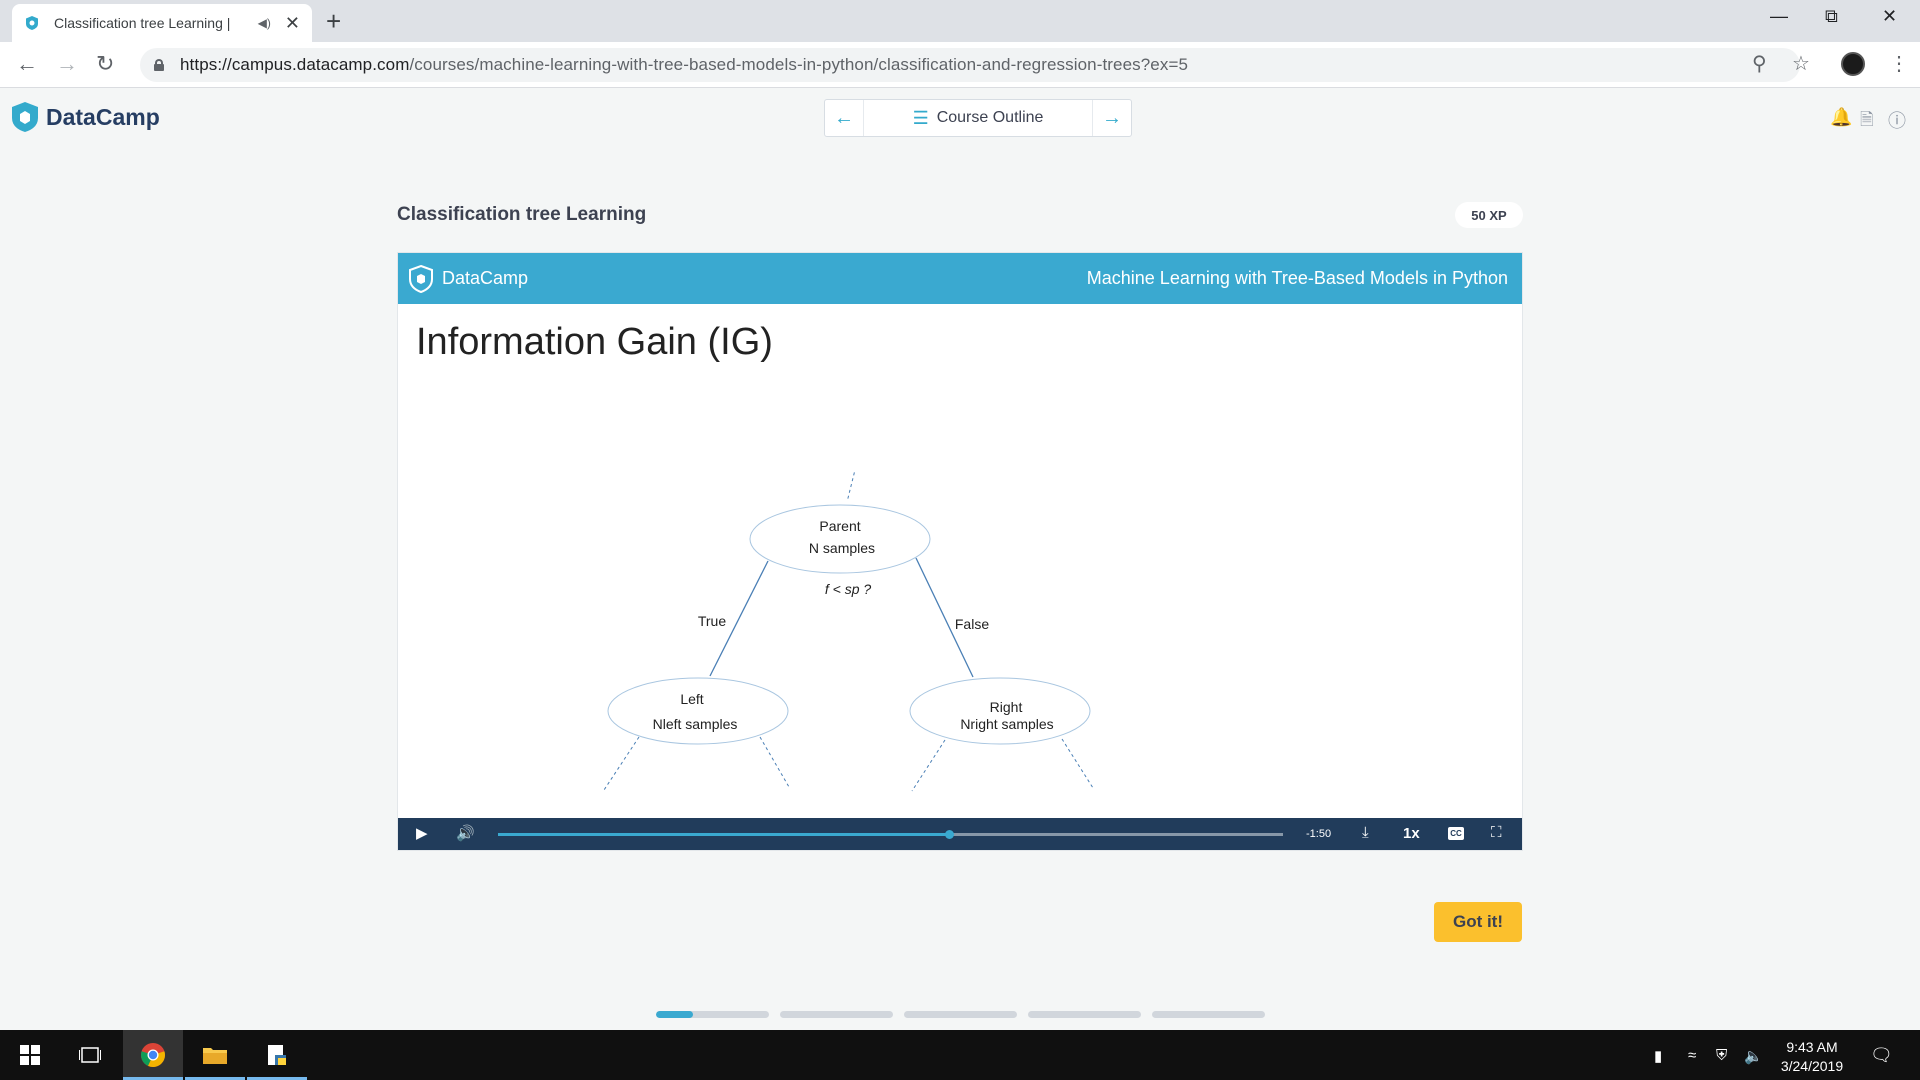  Describe the element at coordinates (850, 486) in the screenshot. I see `incoming-dashed-edge` at that location.